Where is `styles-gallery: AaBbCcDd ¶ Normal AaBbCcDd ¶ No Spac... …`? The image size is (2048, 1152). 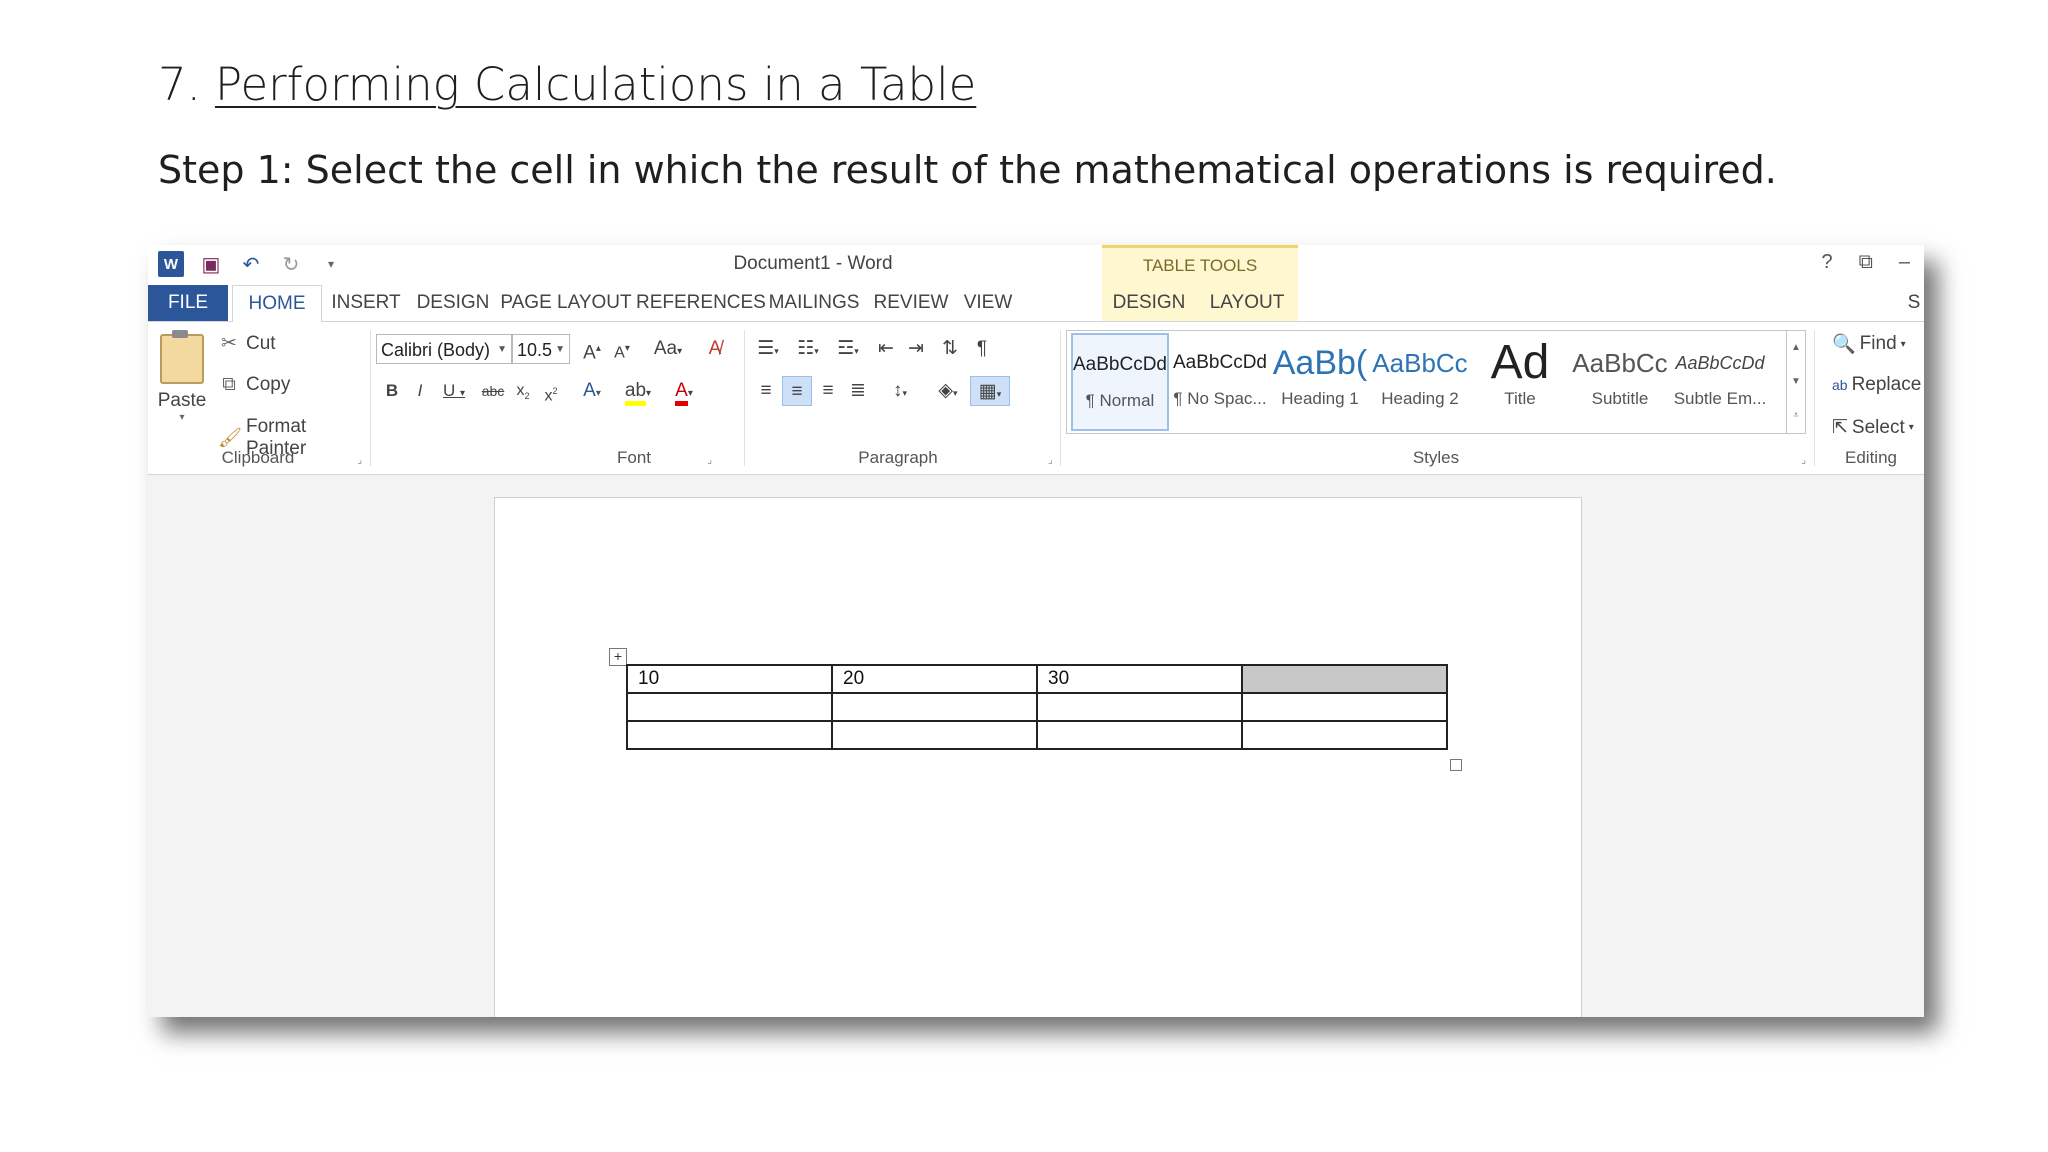
styles-gallery: AaBbCcDd ¶ Normal AaBbCcDd ¶ No Spac... … is located at coordinates (1436, 382).